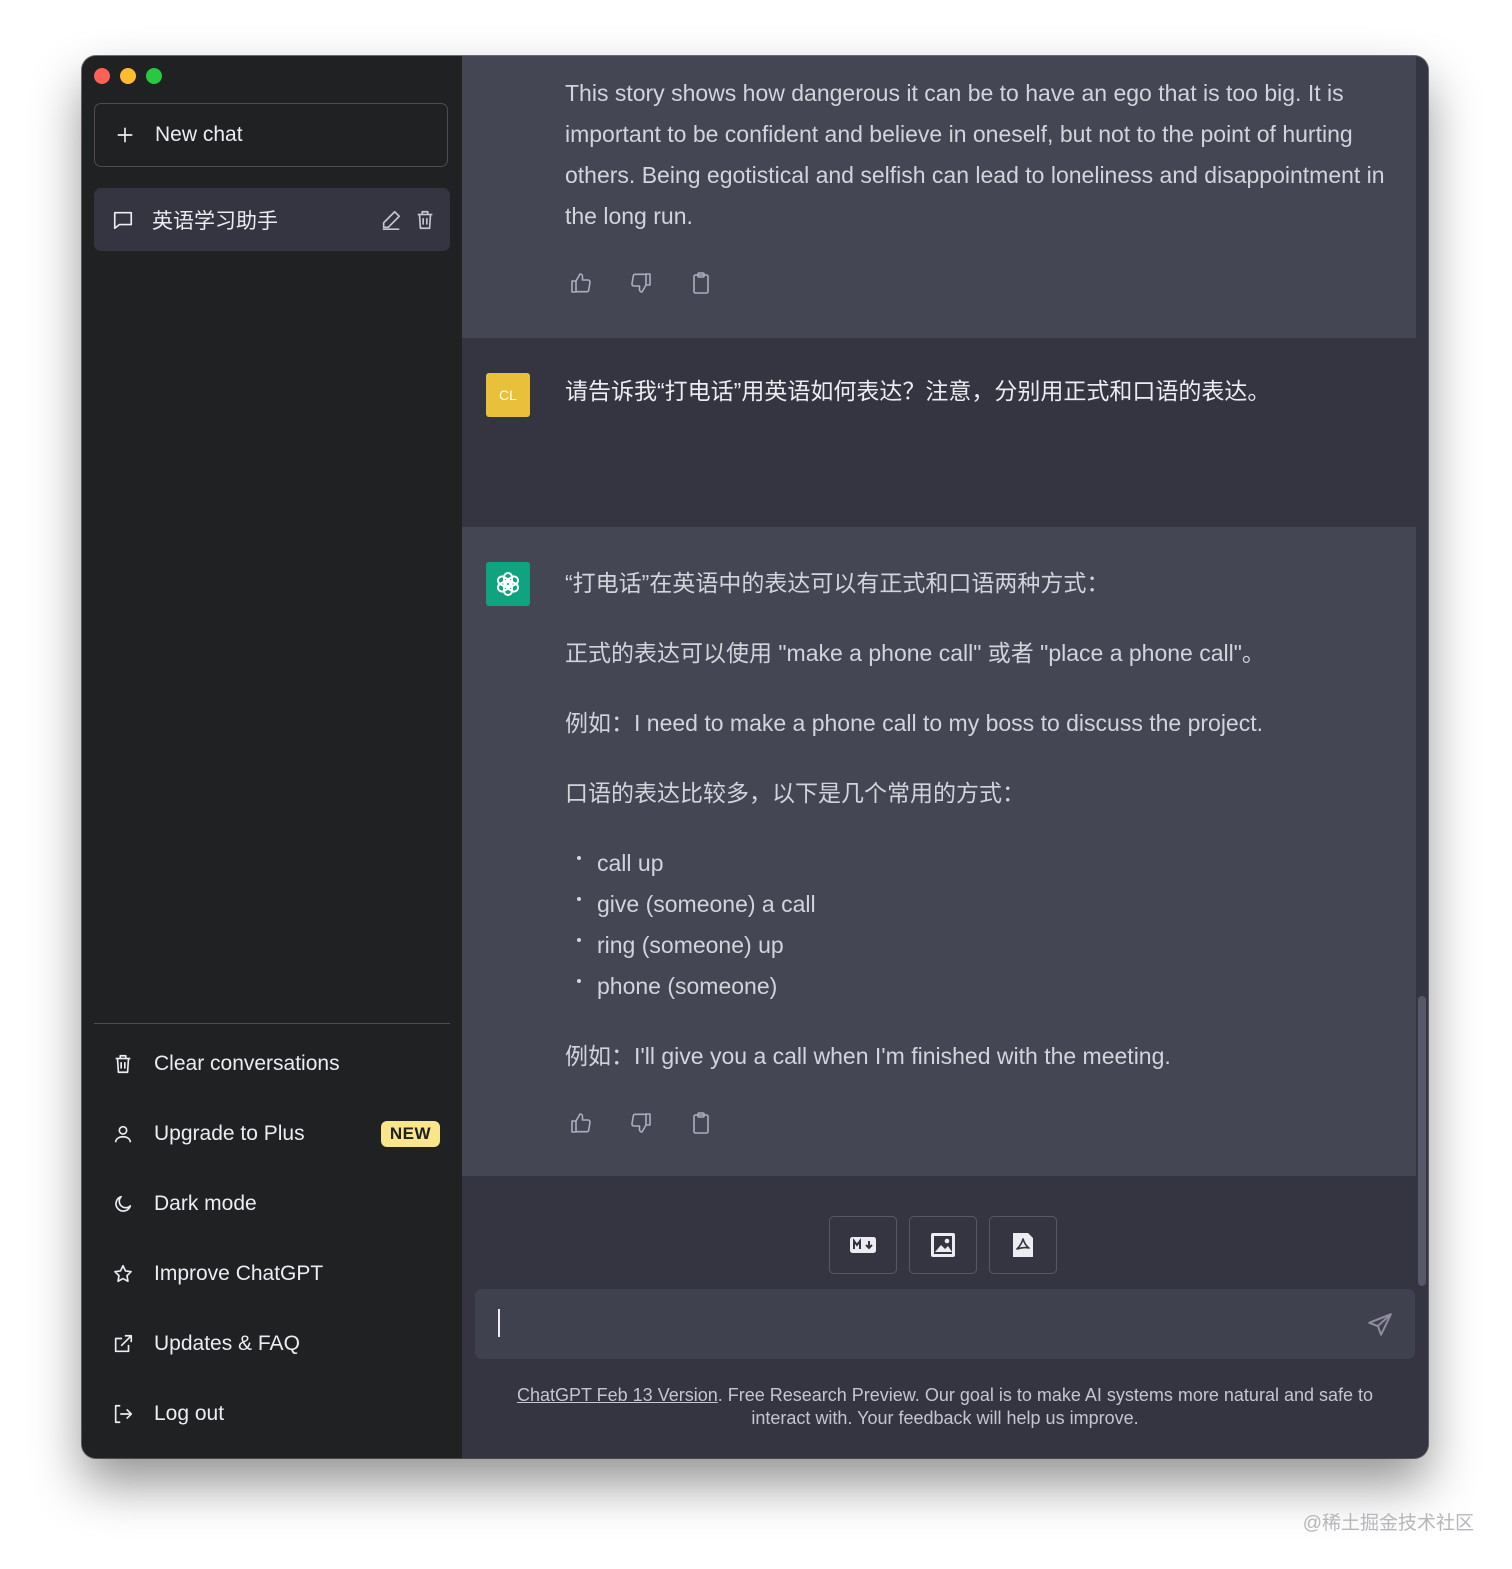 This screenshot has height=1569, width=1512. Describe the element at coordinates (215, 221) in the screenshot. I see `conversation-title: 英语学习助手` at that location.